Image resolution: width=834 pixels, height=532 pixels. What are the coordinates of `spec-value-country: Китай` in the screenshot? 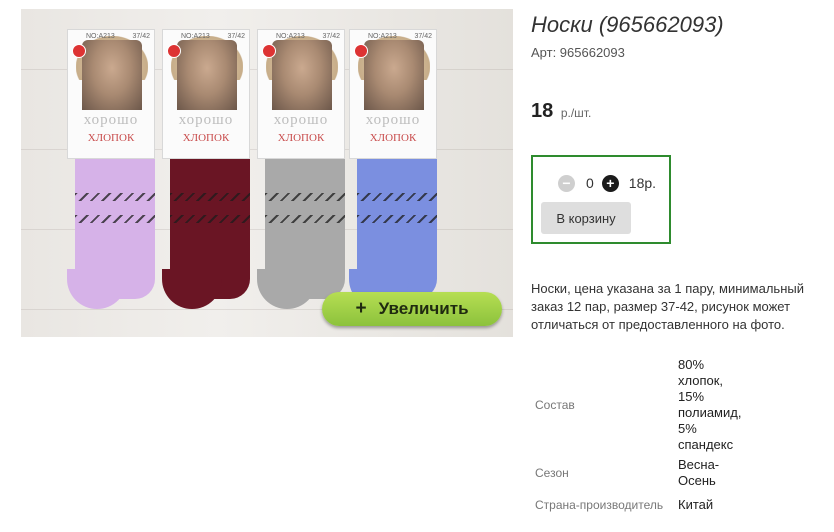 It's located at (696, 504).